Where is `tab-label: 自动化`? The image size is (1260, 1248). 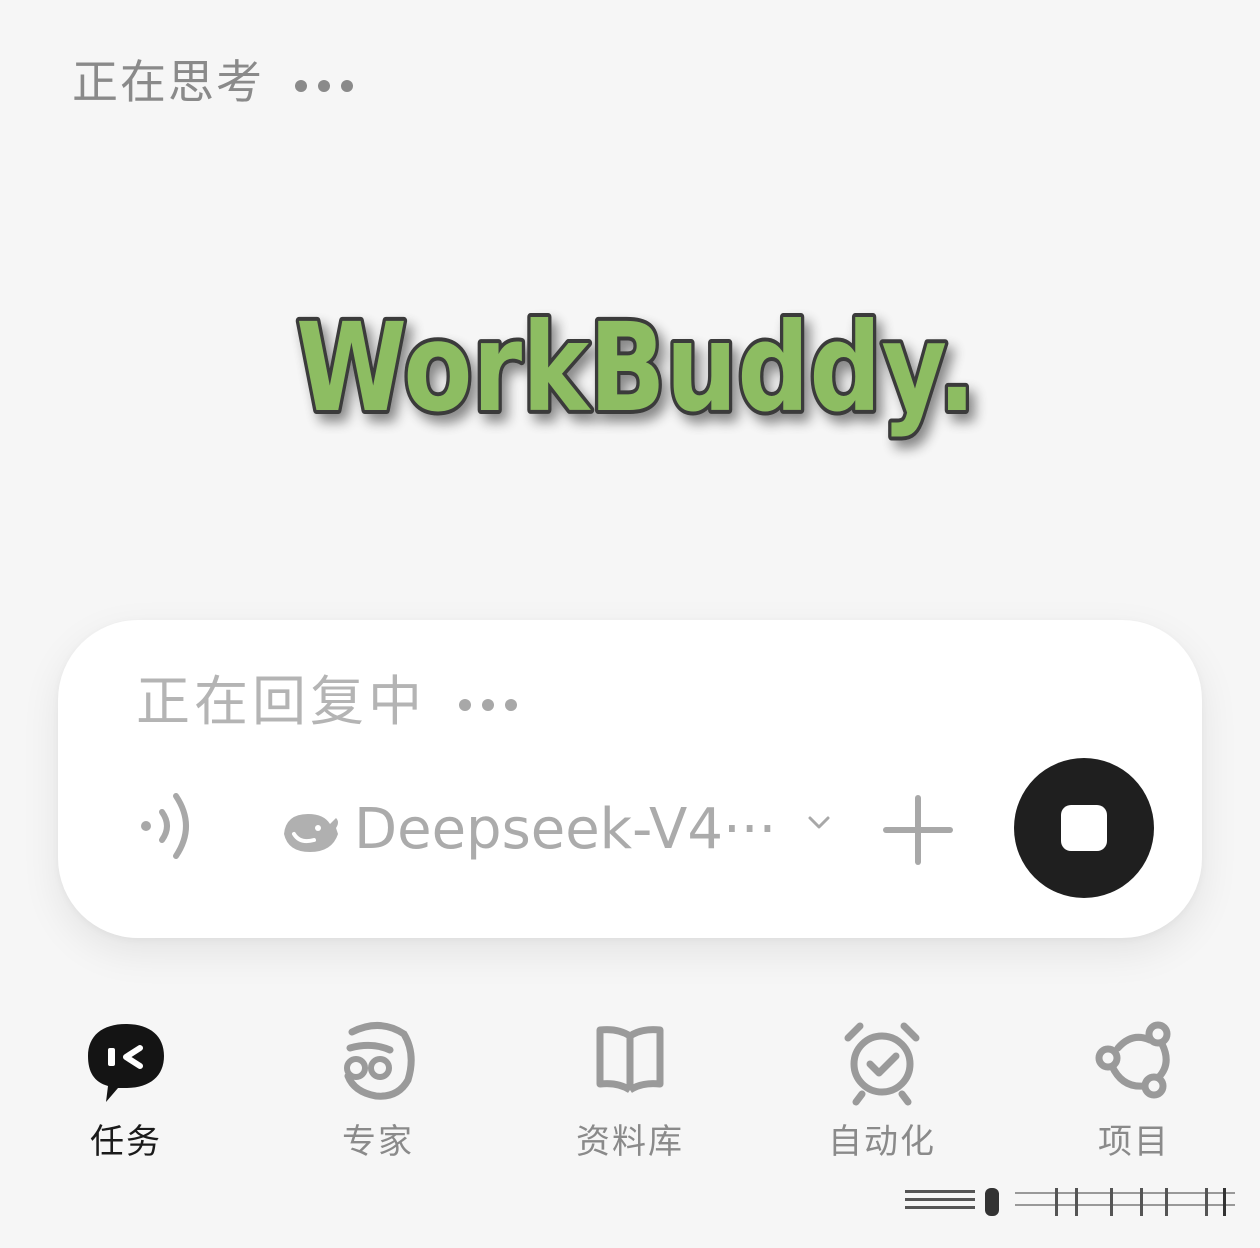 tab-label: 自动化 is located at coordinates (882, 1142).